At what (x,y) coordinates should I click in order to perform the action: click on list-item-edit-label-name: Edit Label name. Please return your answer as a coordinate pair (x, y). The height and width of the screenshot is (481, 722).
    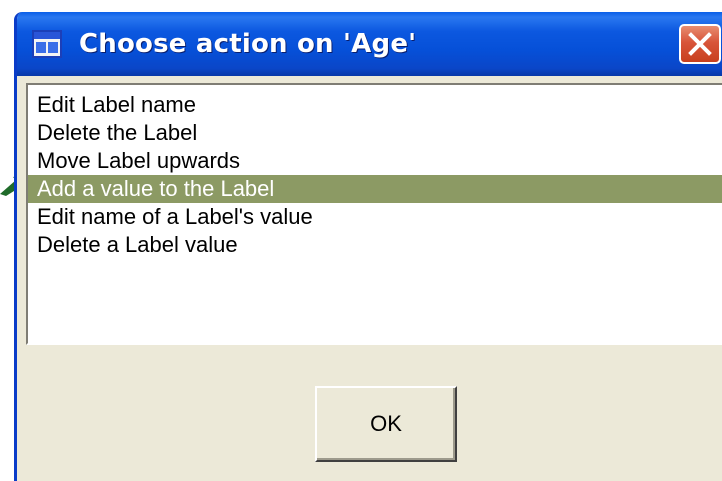
    Looking at the image, I should click on (375, 105).